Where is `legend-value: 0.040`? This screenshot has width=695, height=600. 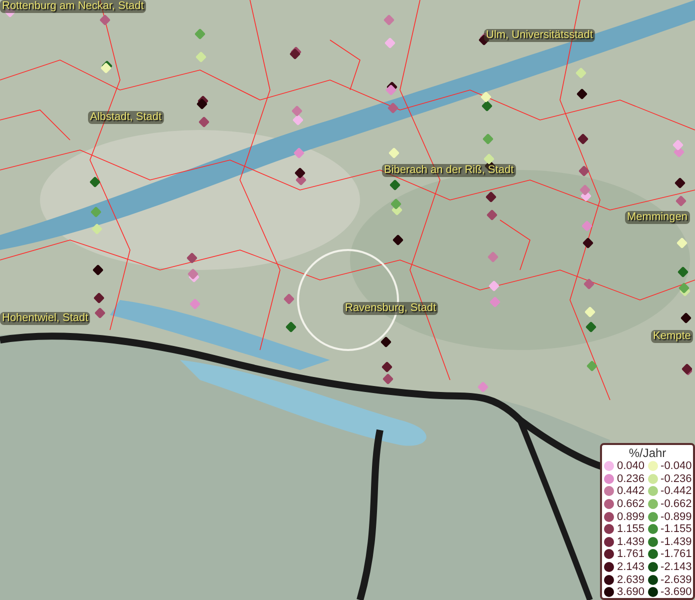
legend-value: 0.040 is located at coordinates (631, 466).